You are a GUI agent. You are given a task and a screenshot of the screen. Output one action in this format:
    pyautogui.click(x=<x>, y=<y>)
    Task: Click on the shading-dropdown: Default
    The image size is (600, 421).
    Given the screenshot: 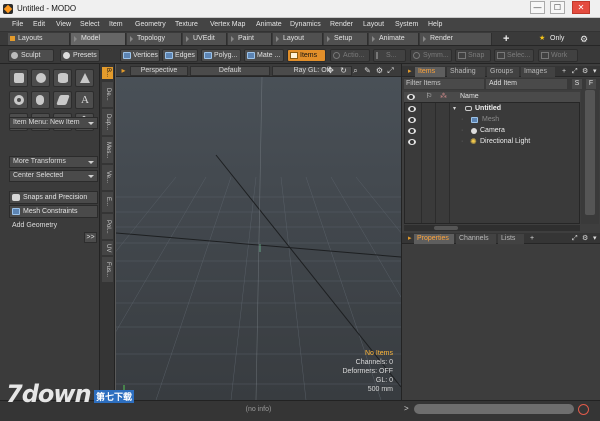 What is the action you would take?
    pyautogui.click(x=230, y=71)
    